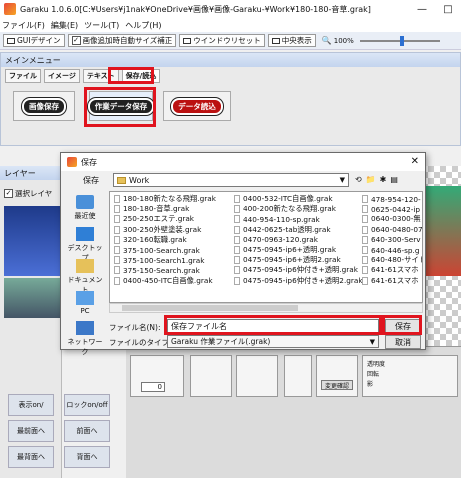 The height and width of the screenshot is (478, 461). I want to click on file-item: 0400-450-ITC自画像.grak, so click(165, 281).